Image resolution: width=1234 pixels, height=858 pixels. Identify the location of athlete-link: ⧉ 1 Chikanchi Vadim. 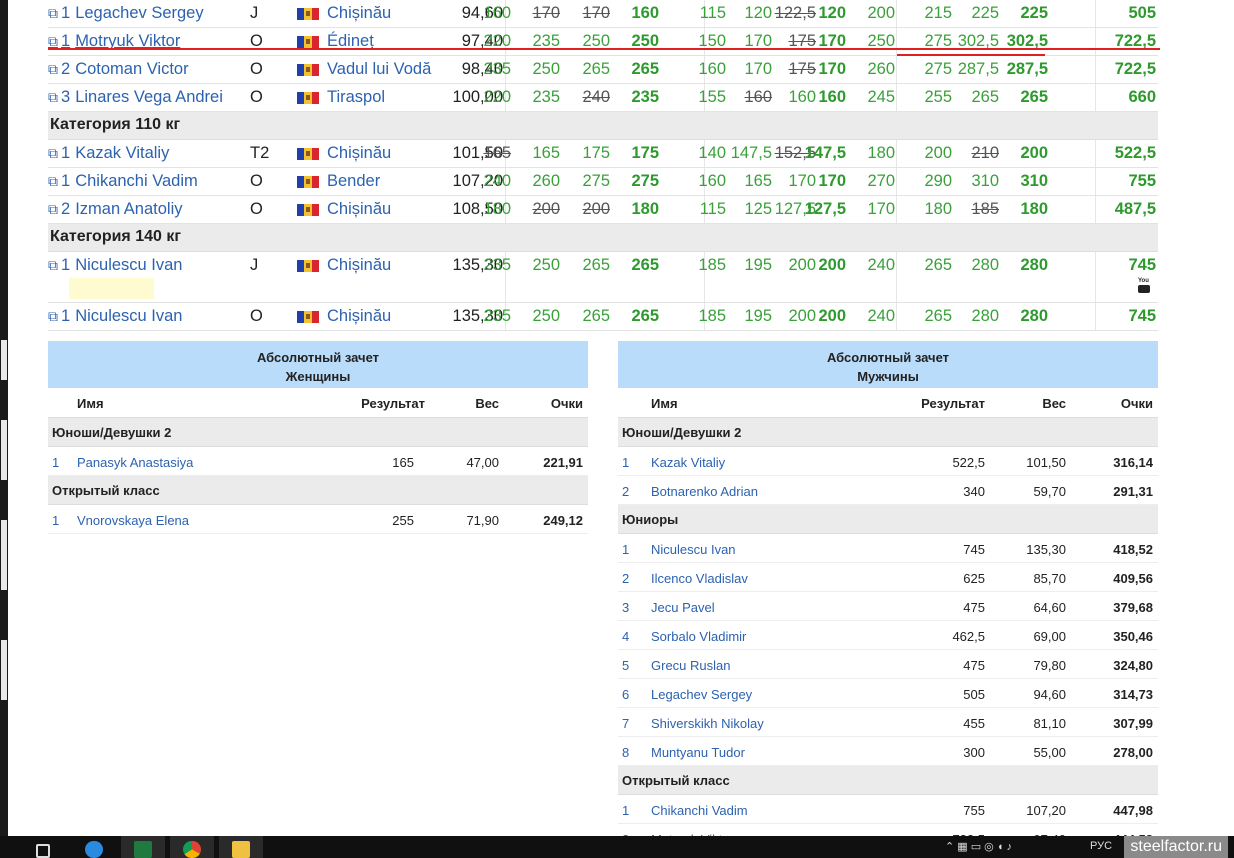
(123, 181).